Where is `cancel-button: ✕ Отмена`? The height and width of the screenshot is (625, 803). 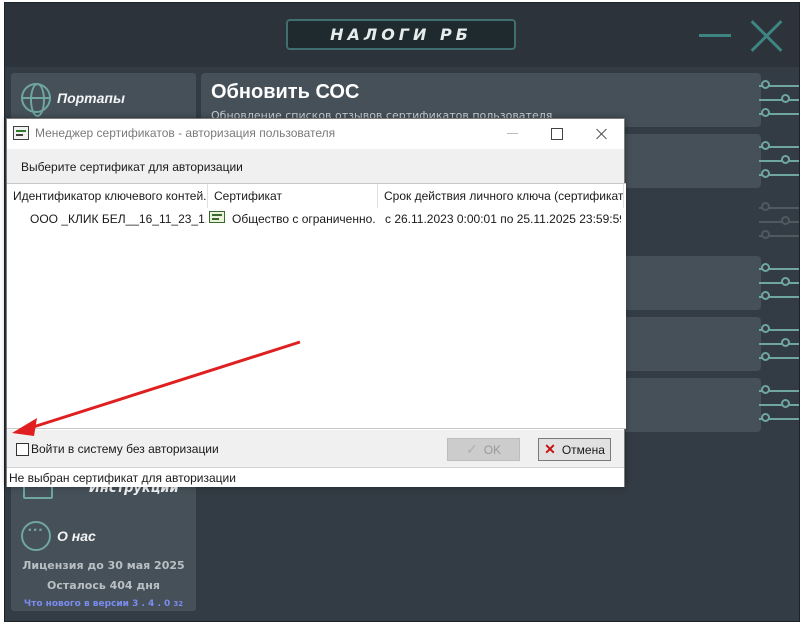
cancel-button: ✕ Отмена is located at coordinates (574, 449).